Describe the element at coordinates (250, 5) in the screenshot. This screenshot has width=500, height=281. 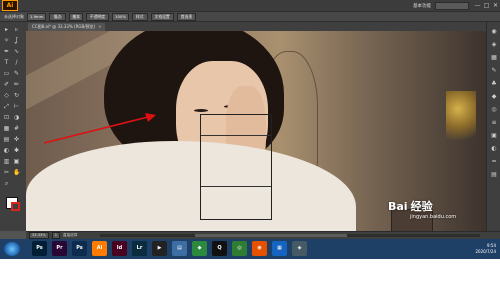
I see `menu-bar: Ai 基本功能 — □ ✕` at that location.